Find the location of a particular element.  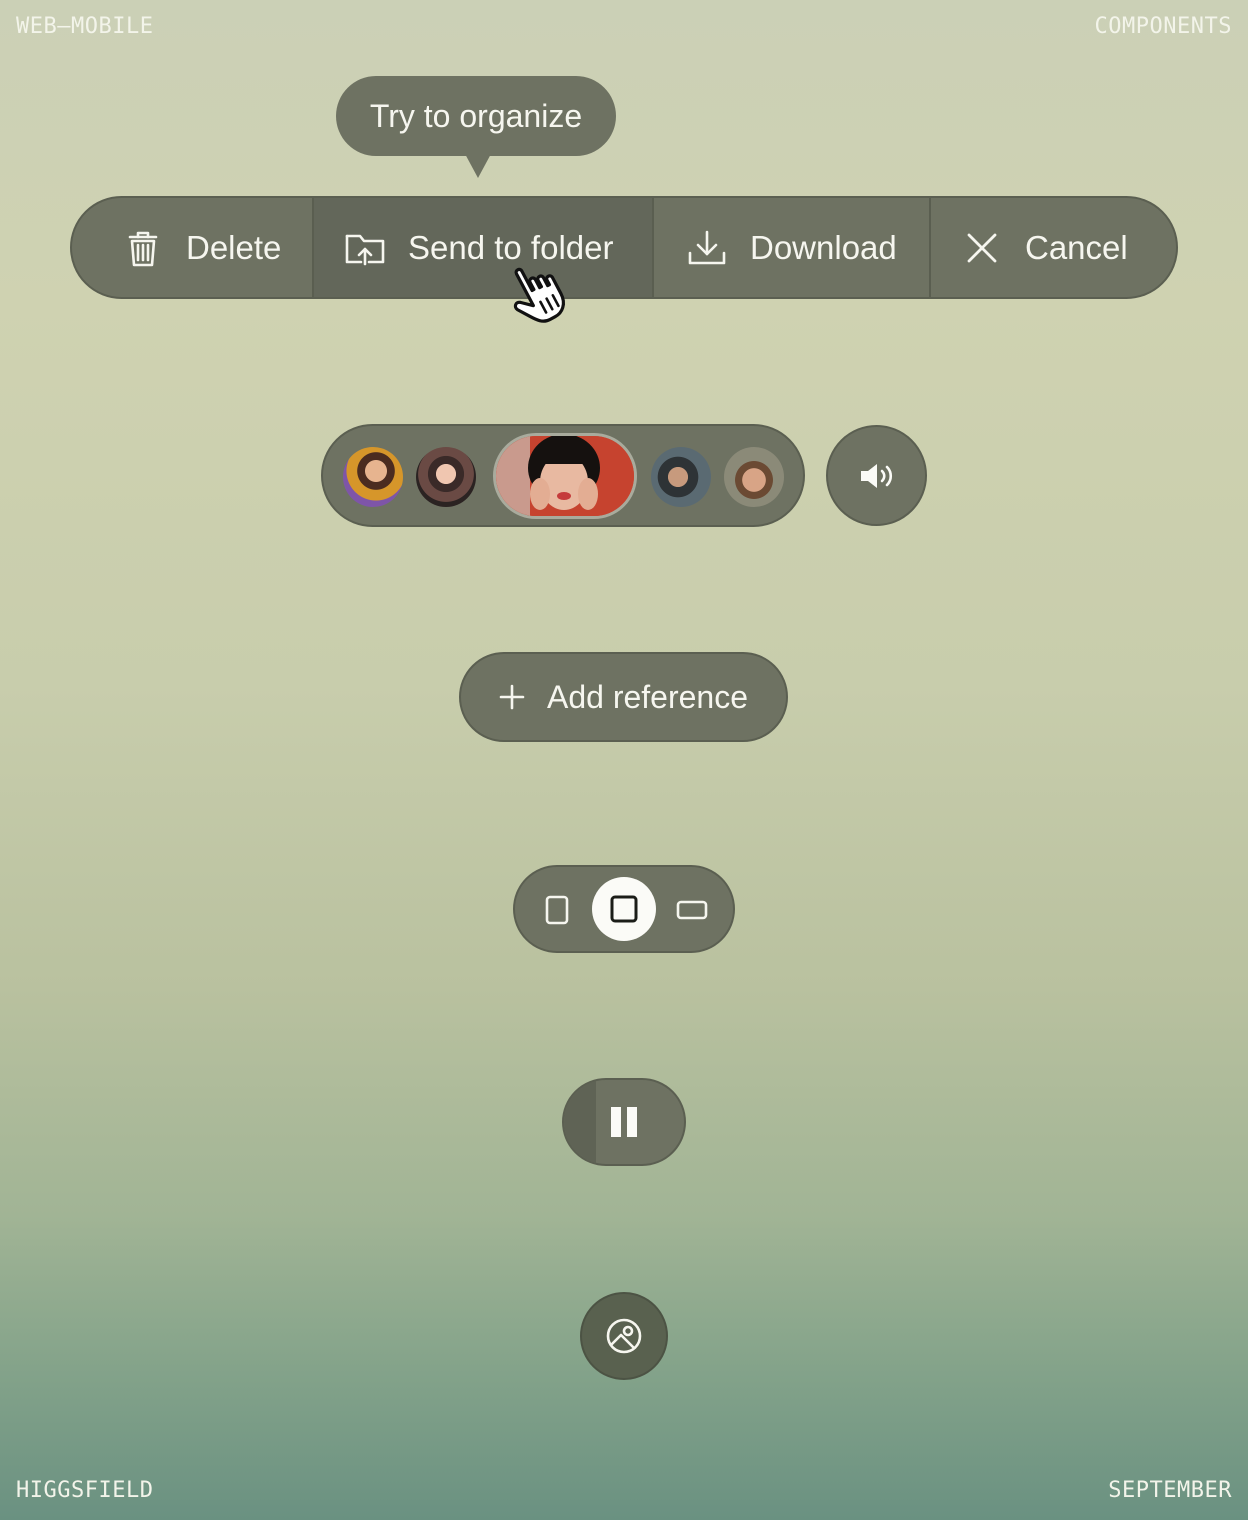

cancel-button: Cancel is located at coordinates (1053, 247).